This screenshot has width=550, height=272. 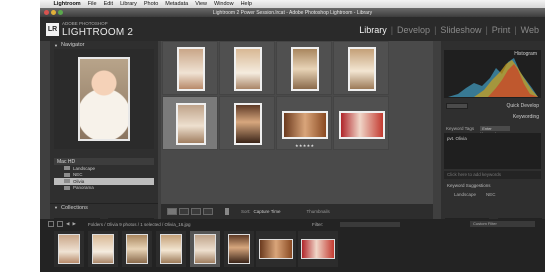 I want to click on filter-stars, so click(x=370, y=224).